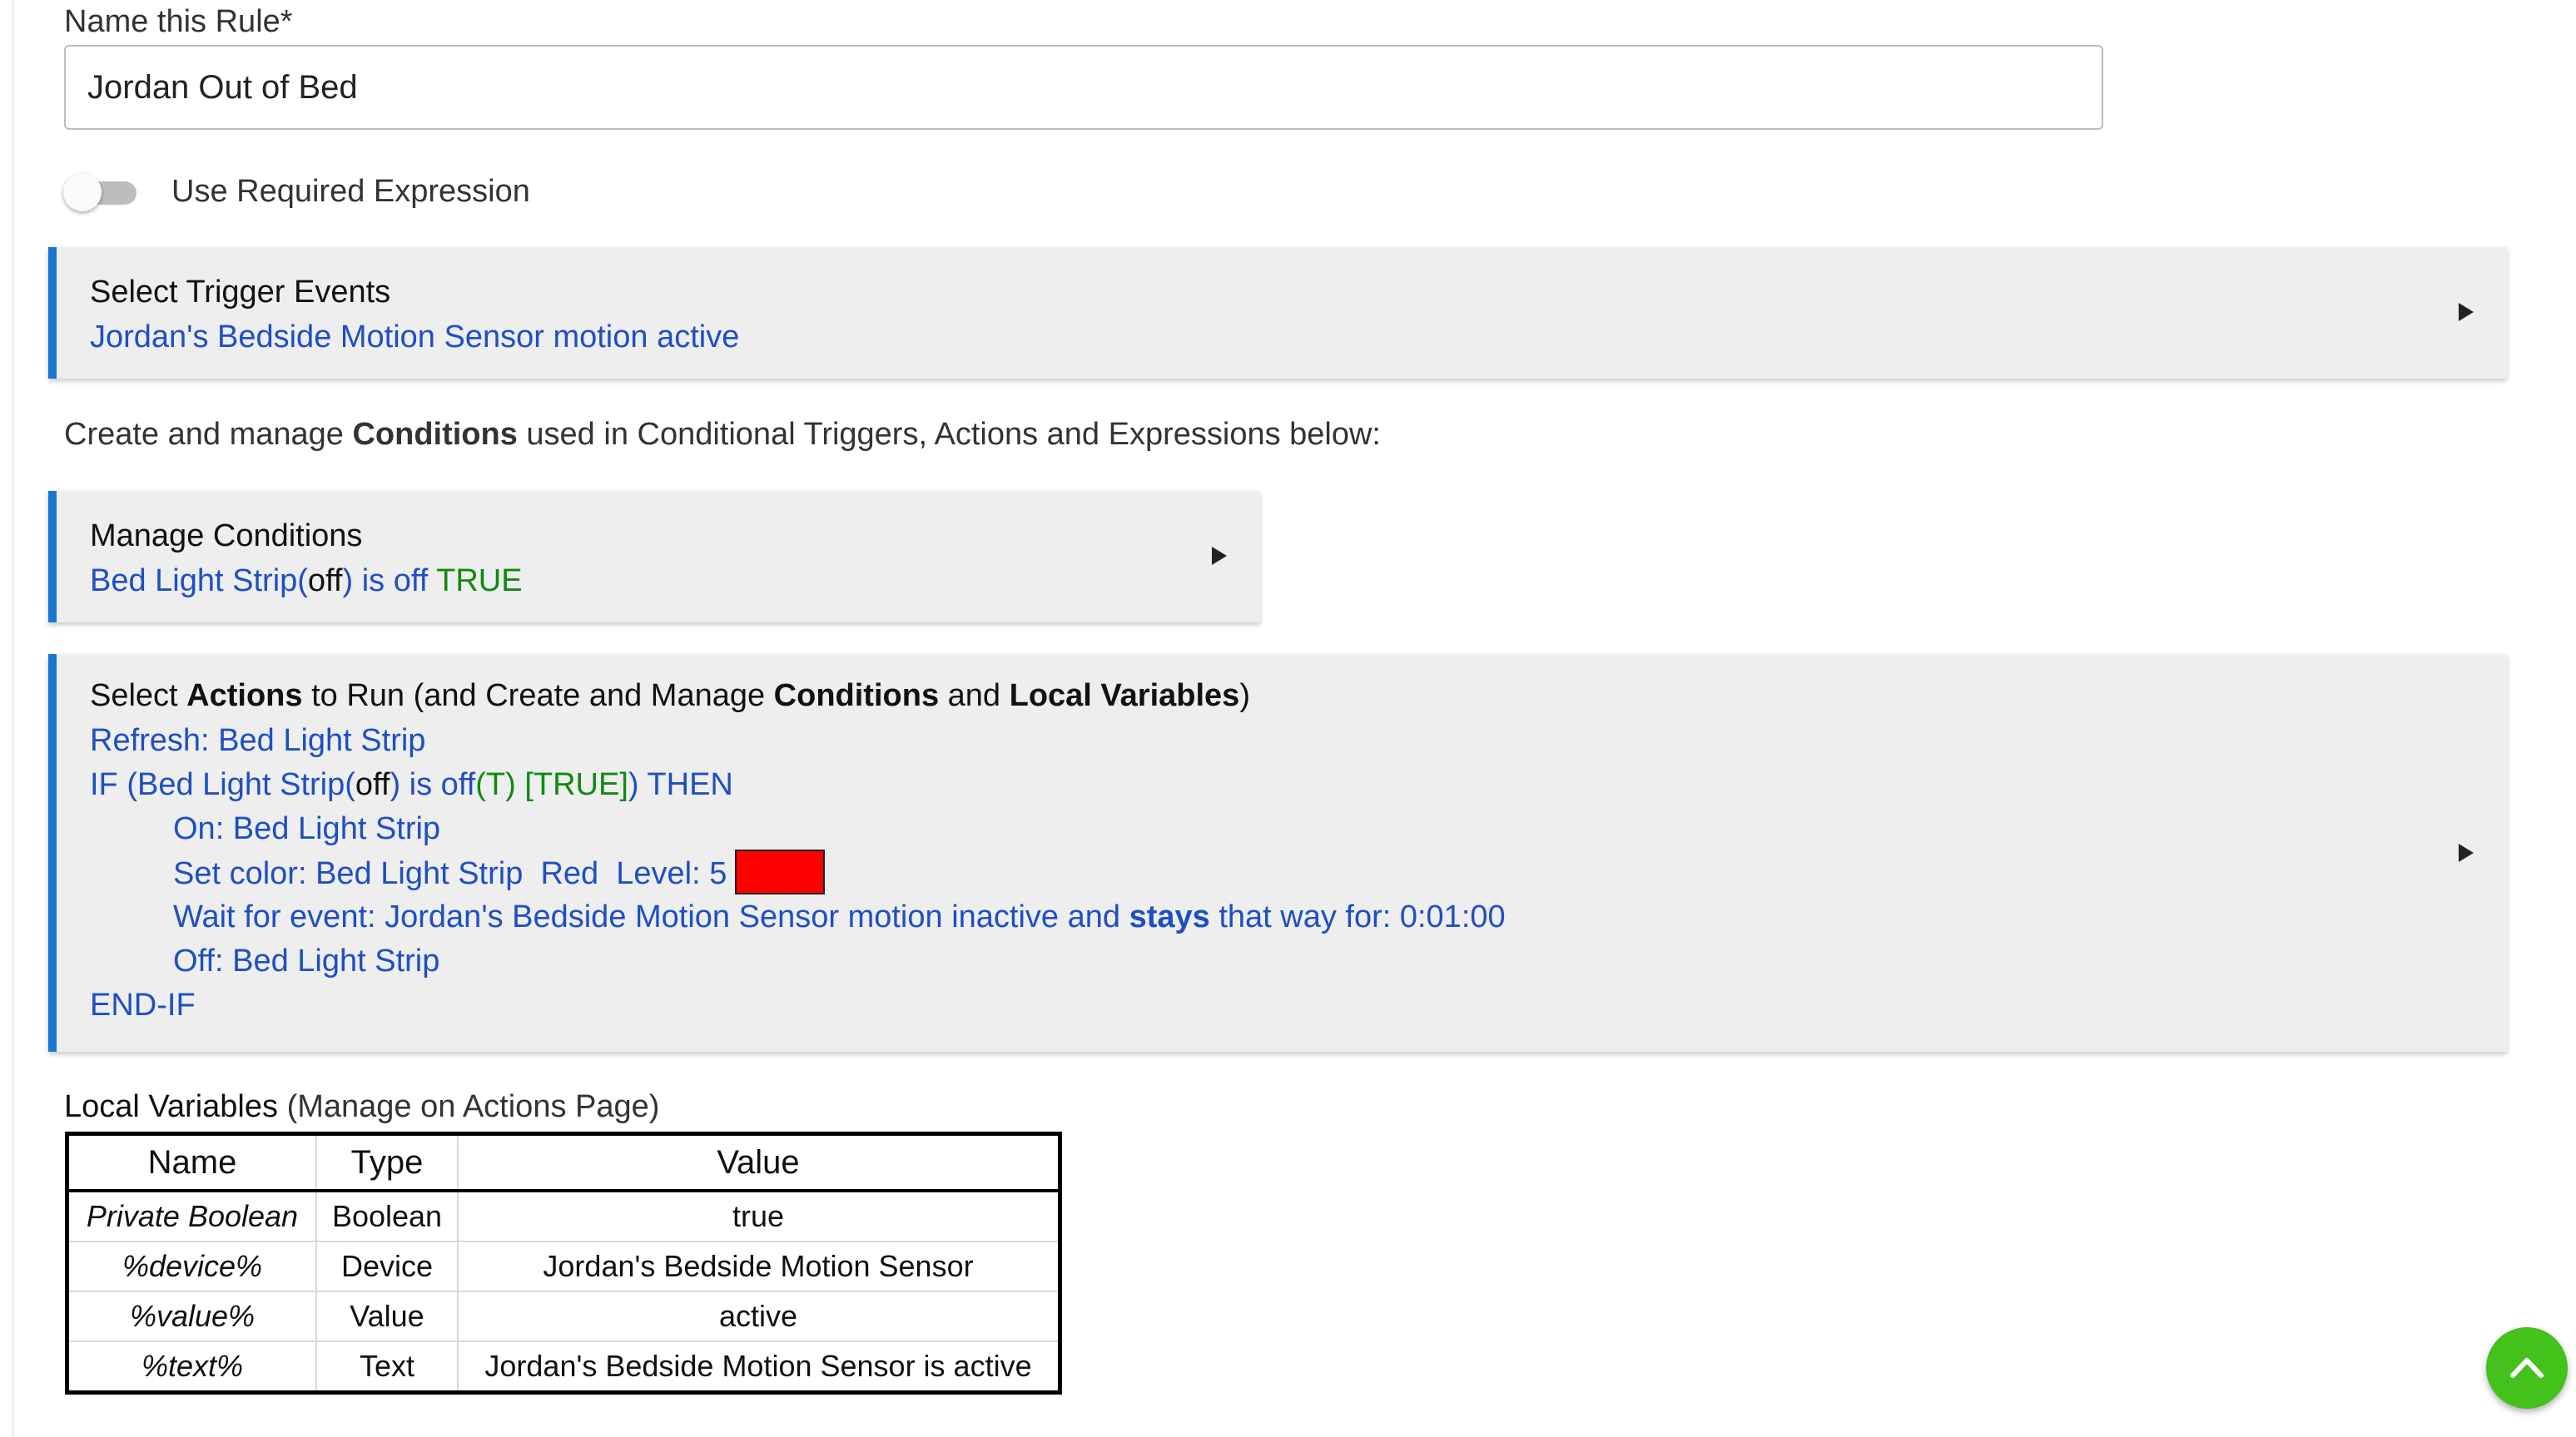 The height and width of the screenshot is (1437, 2576). Describe the element at coordinates (226, 535) in the screenshot. I see `manage-conditions-title: Manage Conditions` at that location.